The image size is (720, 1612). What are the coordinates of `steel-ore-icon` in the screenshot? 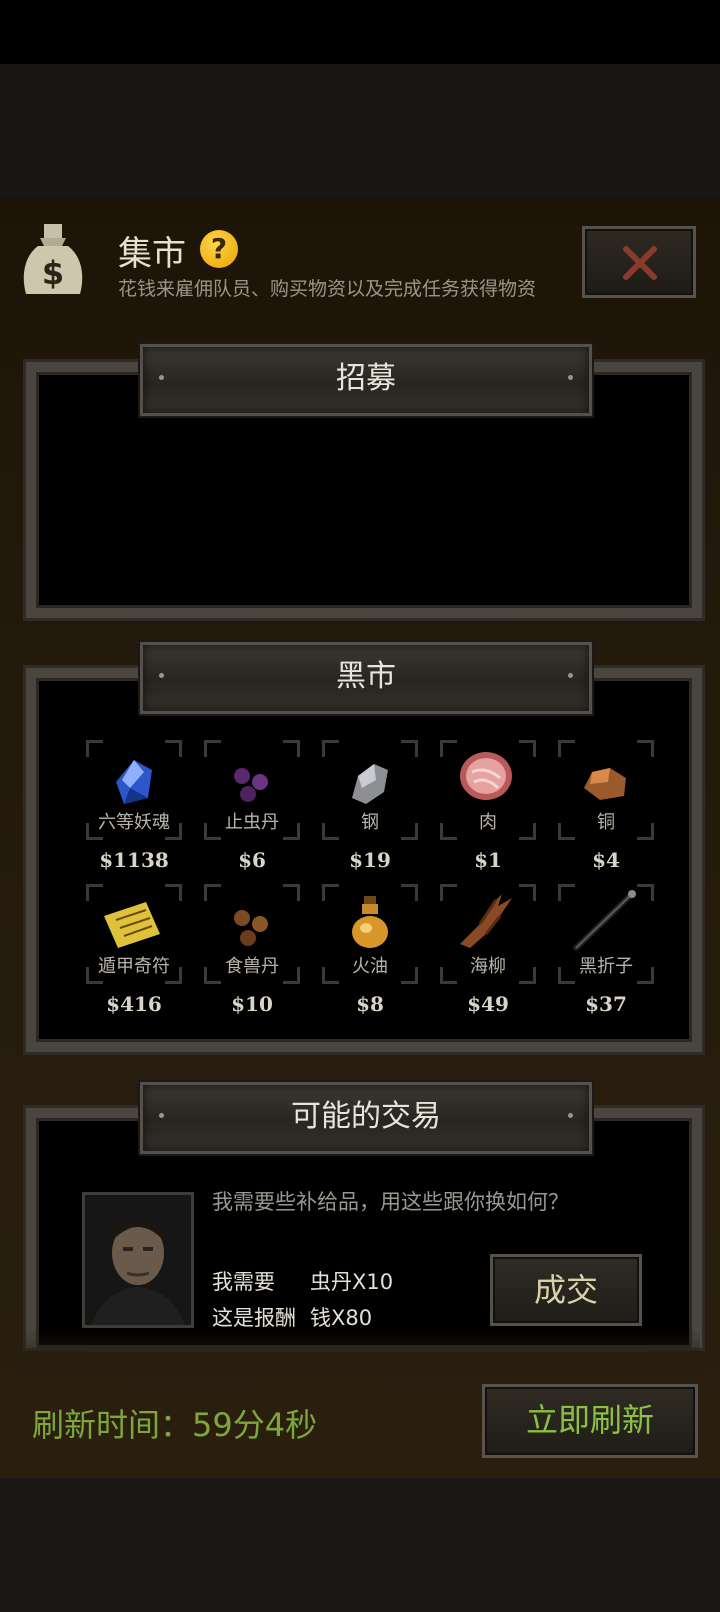 It's located at (370, 784).